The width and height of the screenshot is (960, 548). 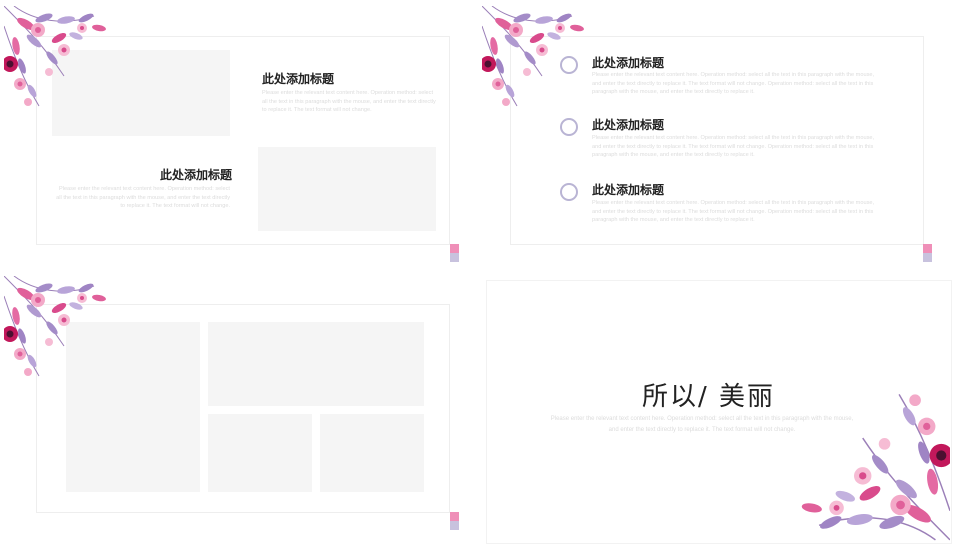 I want to click on slide-title: 所以/ 美丽, so click(x=709, y=397).